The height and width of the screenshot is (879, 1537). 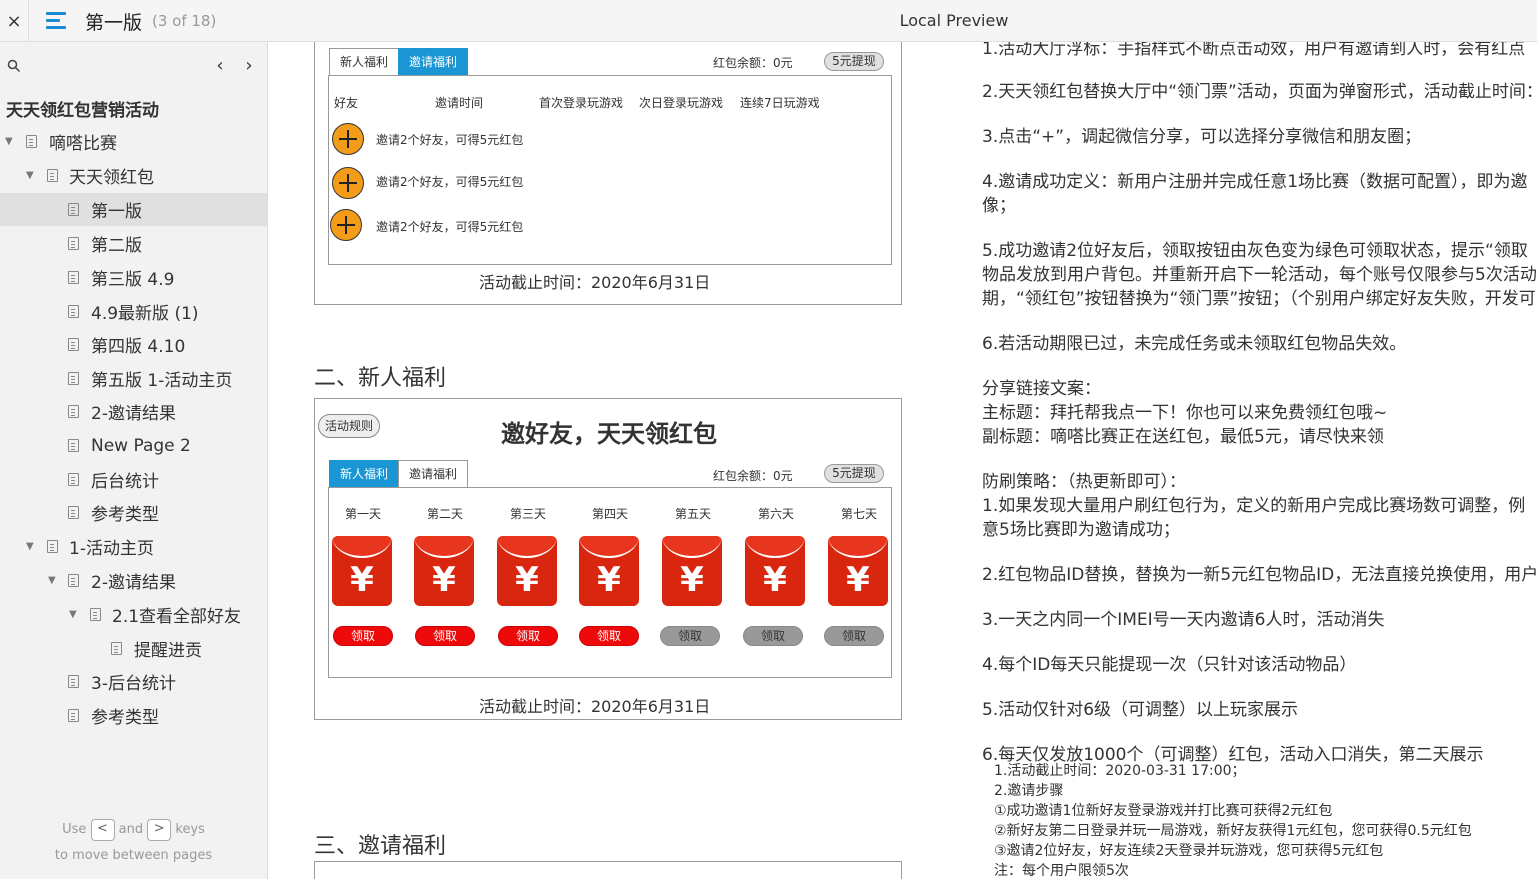 I want to click on close-button: ×, so click(x=14, y=21).